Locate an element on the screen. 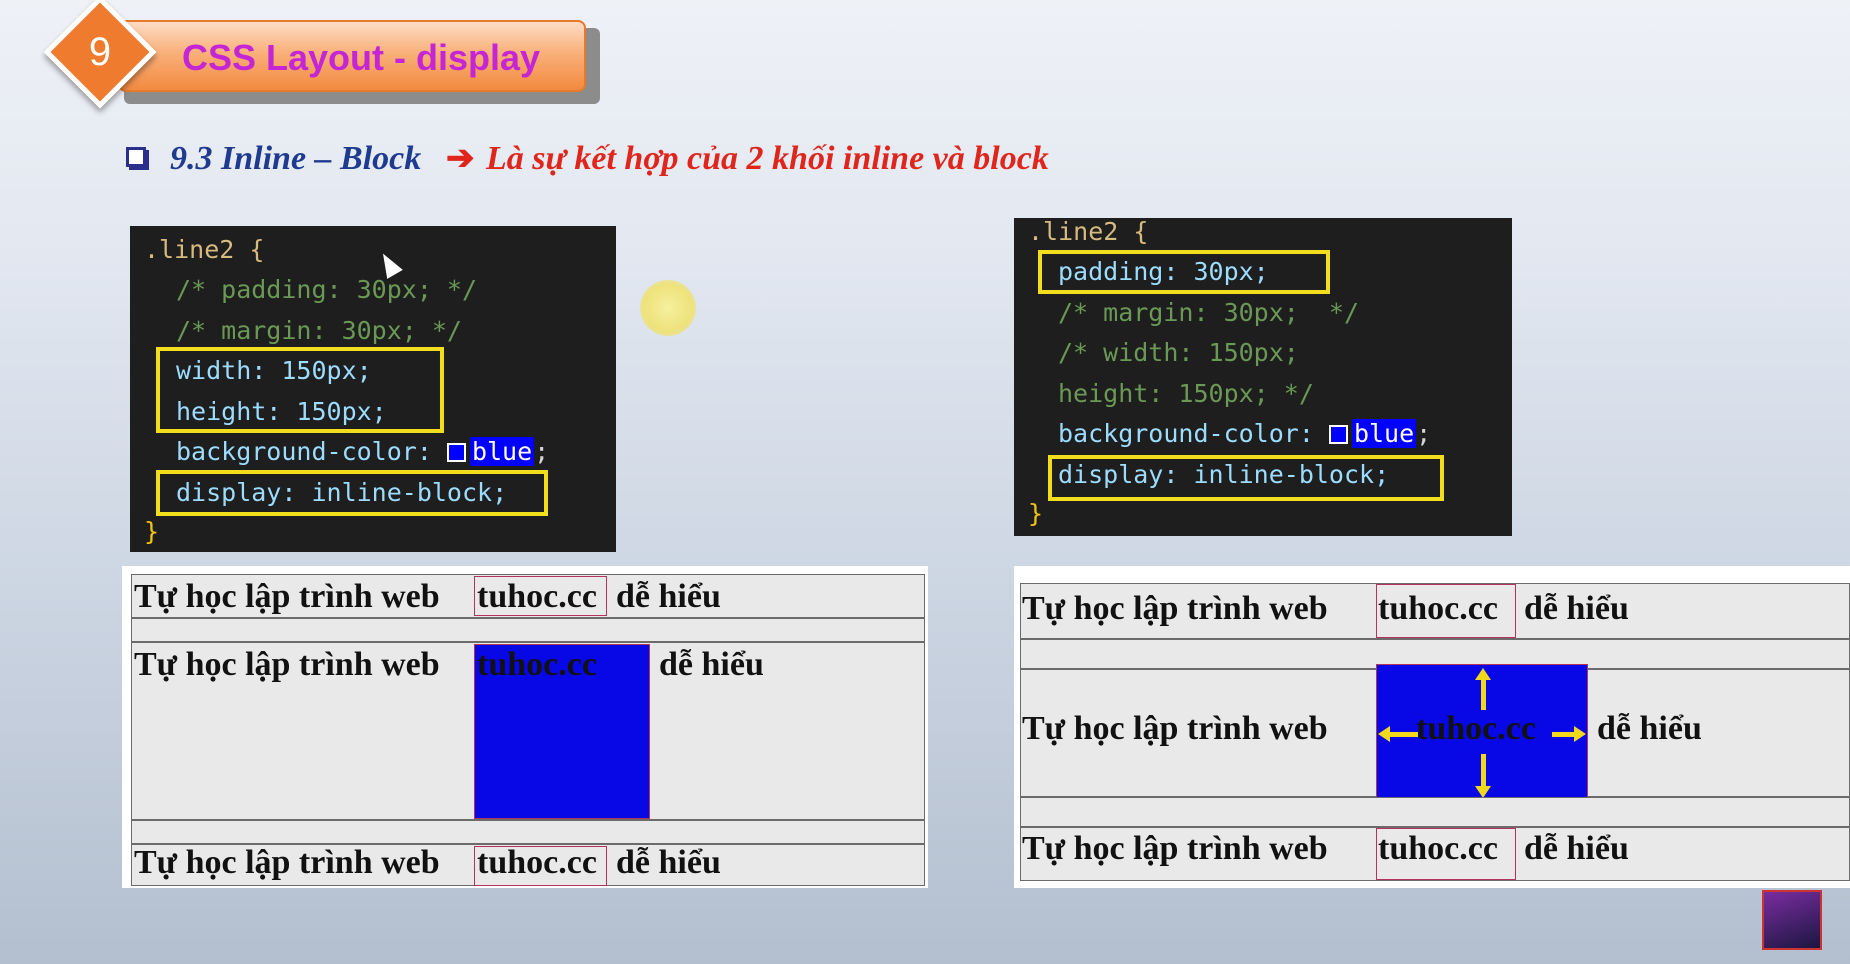  code-line: /* width: 150px; is located at coordinates (1178, 352).